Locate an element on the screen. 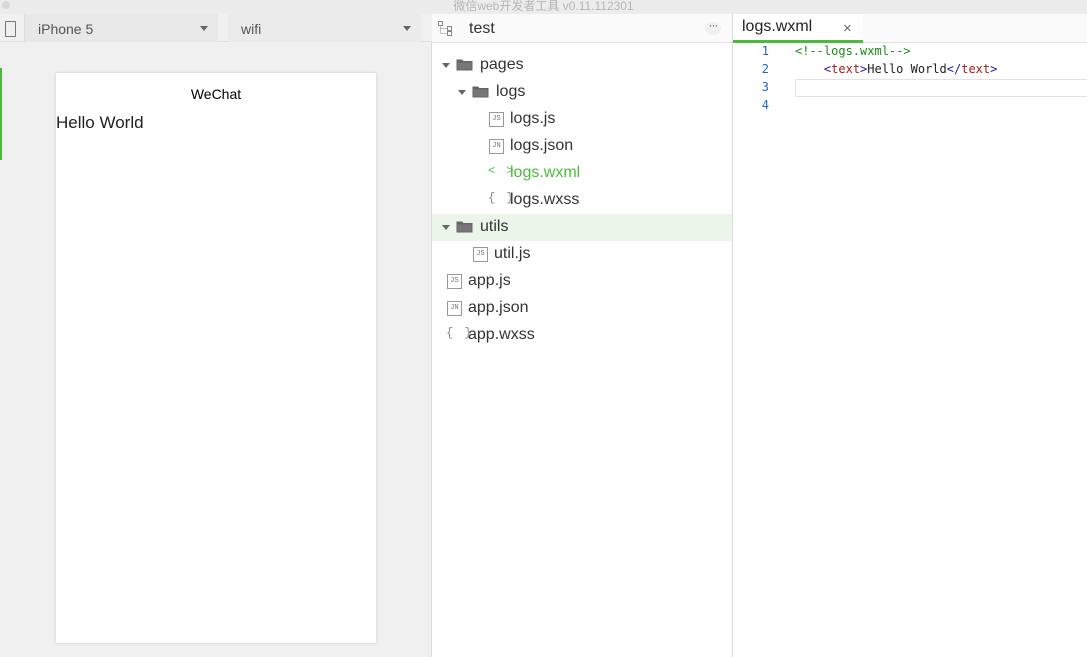 Image resolution: width=1087 pixels, height=657 pixels. window-close-dot is located at coordinates (6, 5).